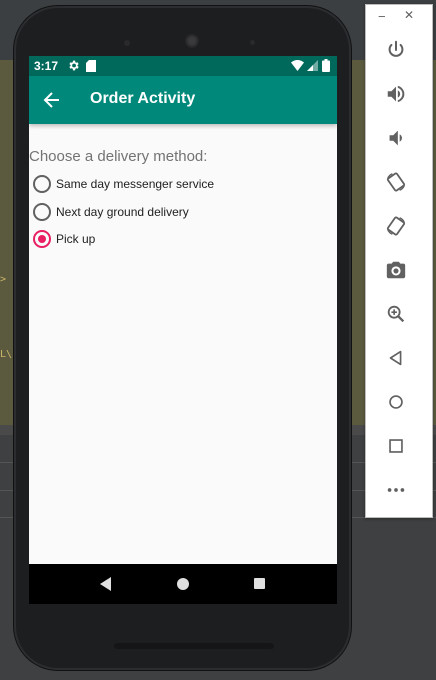 The image size is (436, 680). I want to click on navigation-bar, so click(183, 584).